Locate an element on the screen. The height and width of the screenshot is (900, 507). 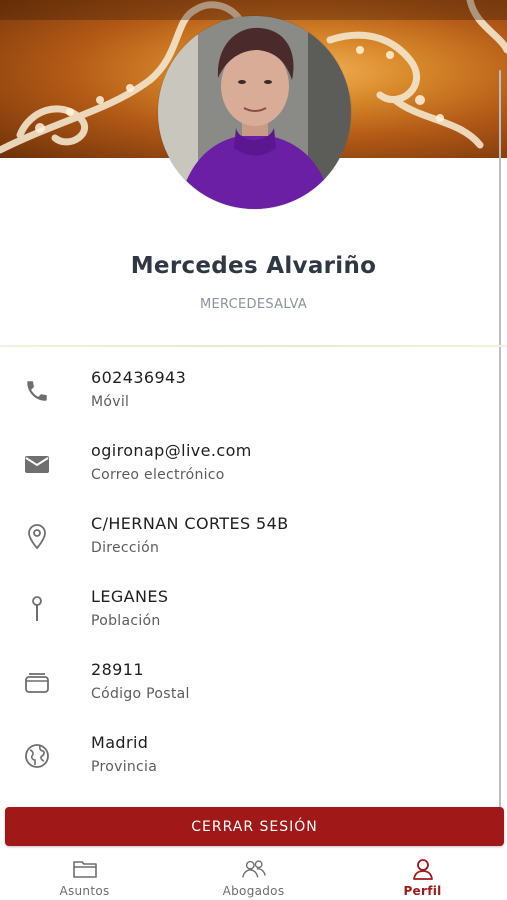
avatar-photo is located at coordinates (254, 112).